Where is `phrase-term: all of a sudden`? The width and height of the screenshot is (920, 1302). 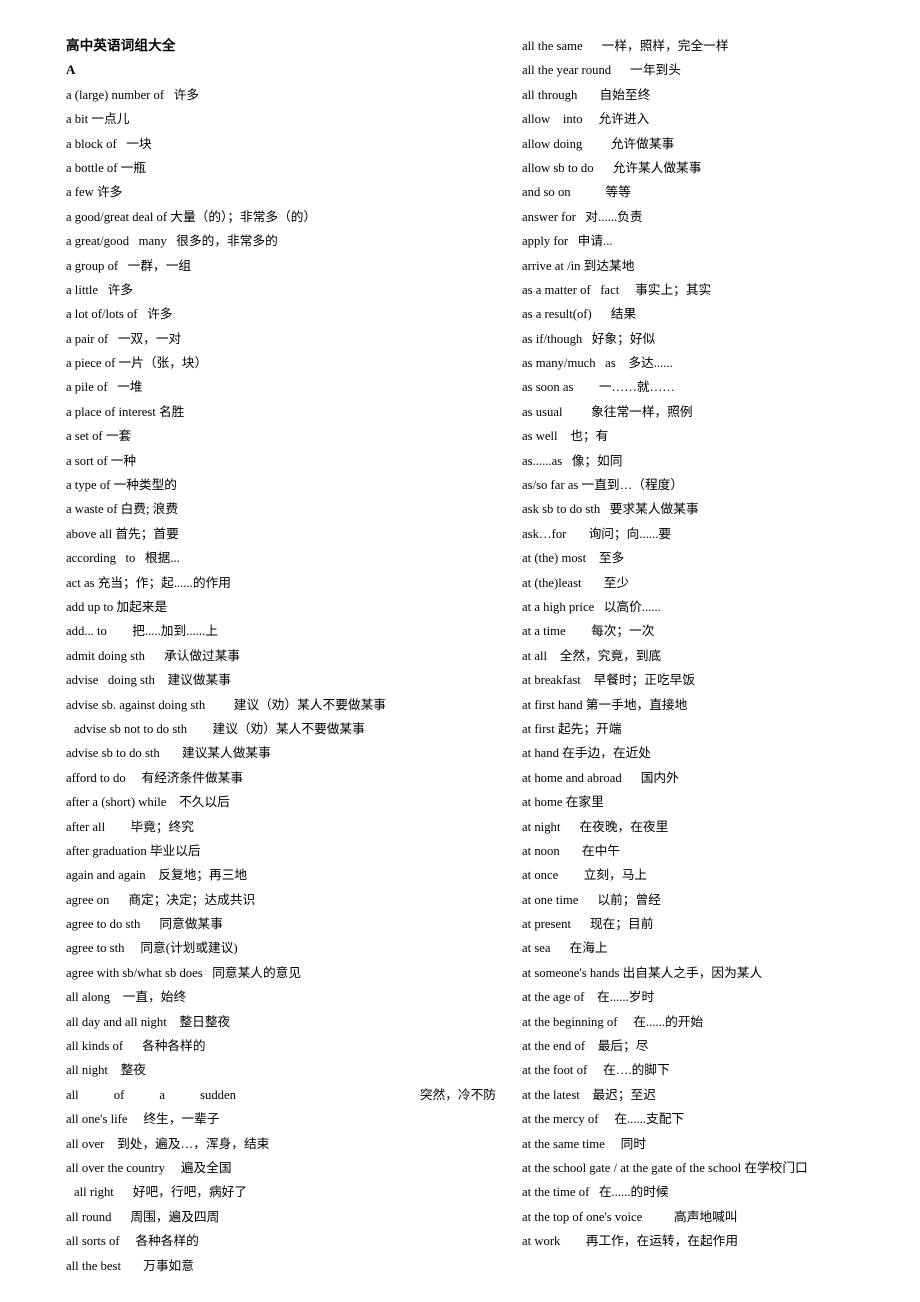
phrase-term: all of a sudden is located at coordinates (151, 1095).